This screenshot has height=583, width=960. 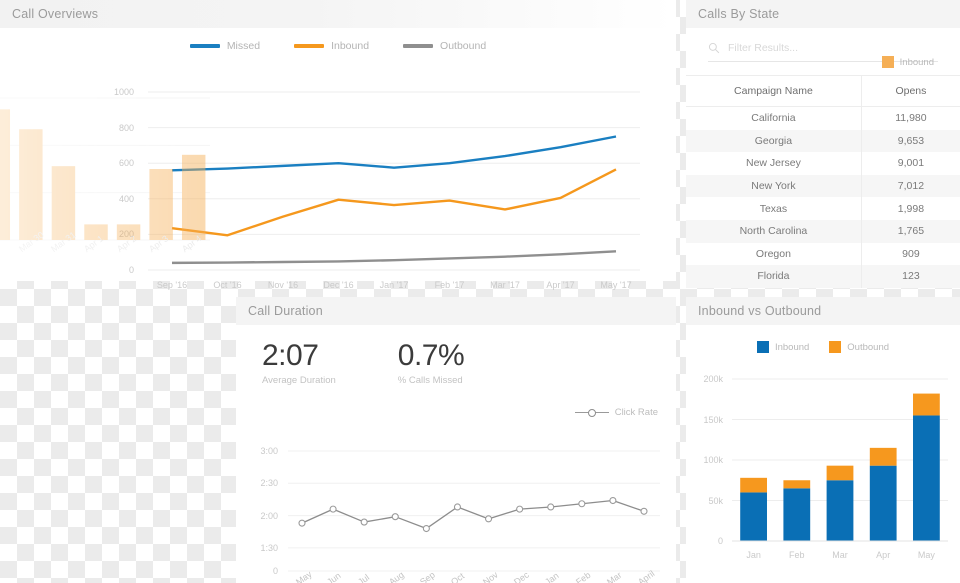 I want to click on y-axis-label: 2:00, so click(x=269, y=515).